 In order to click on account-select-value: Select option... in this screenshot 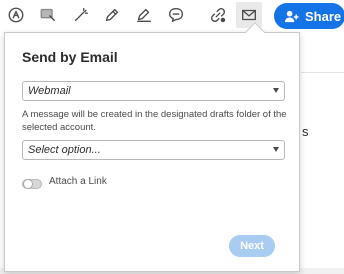, I will do `click(64, 150)`.